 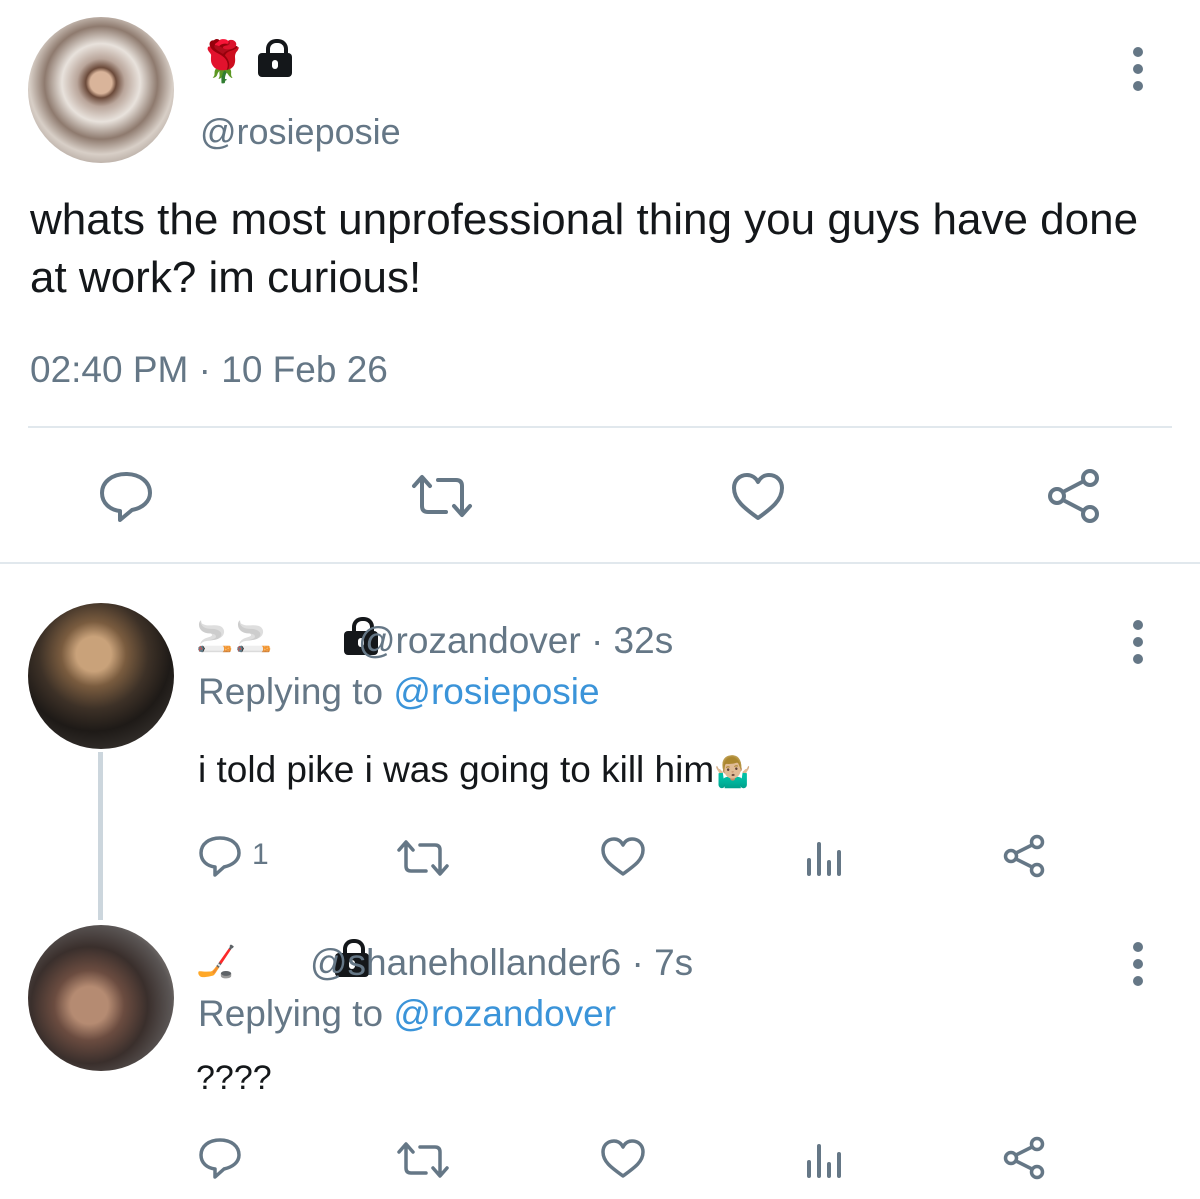 I want to click on reply-time: · 7s, so click(x=662, y=962).